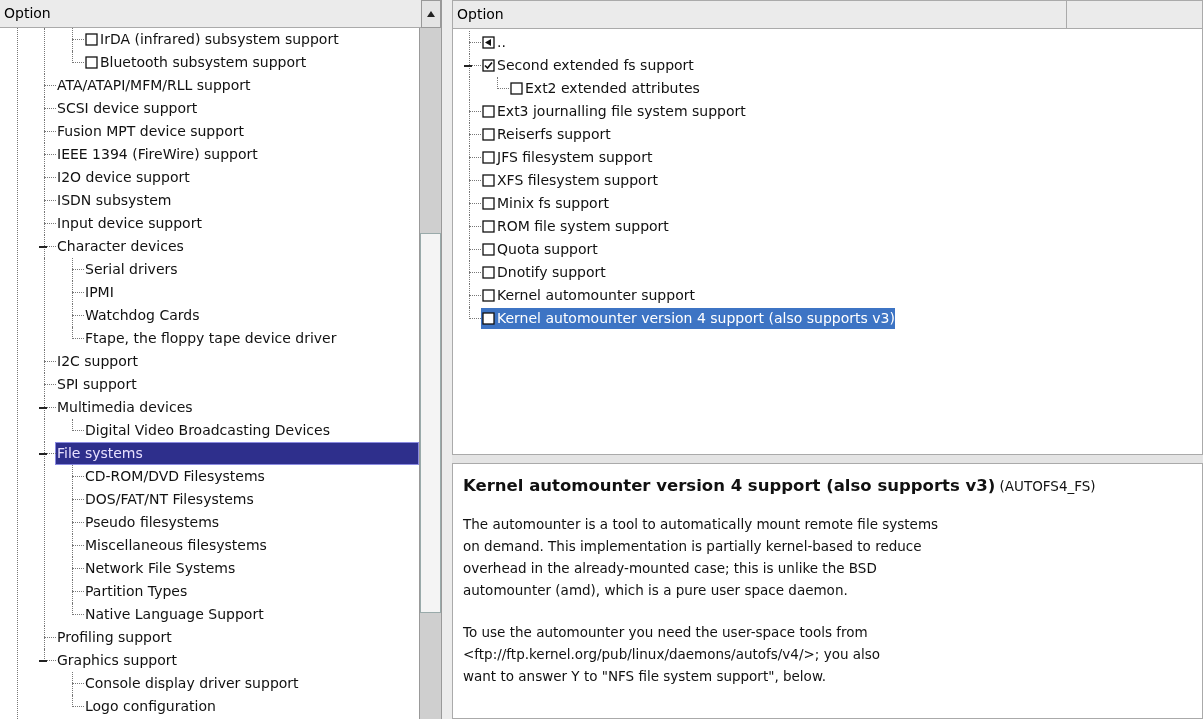 This screenshot has width=1203, height=719. I want to click on tree-item: Miscellaneous filesystems, so click(175, 545).